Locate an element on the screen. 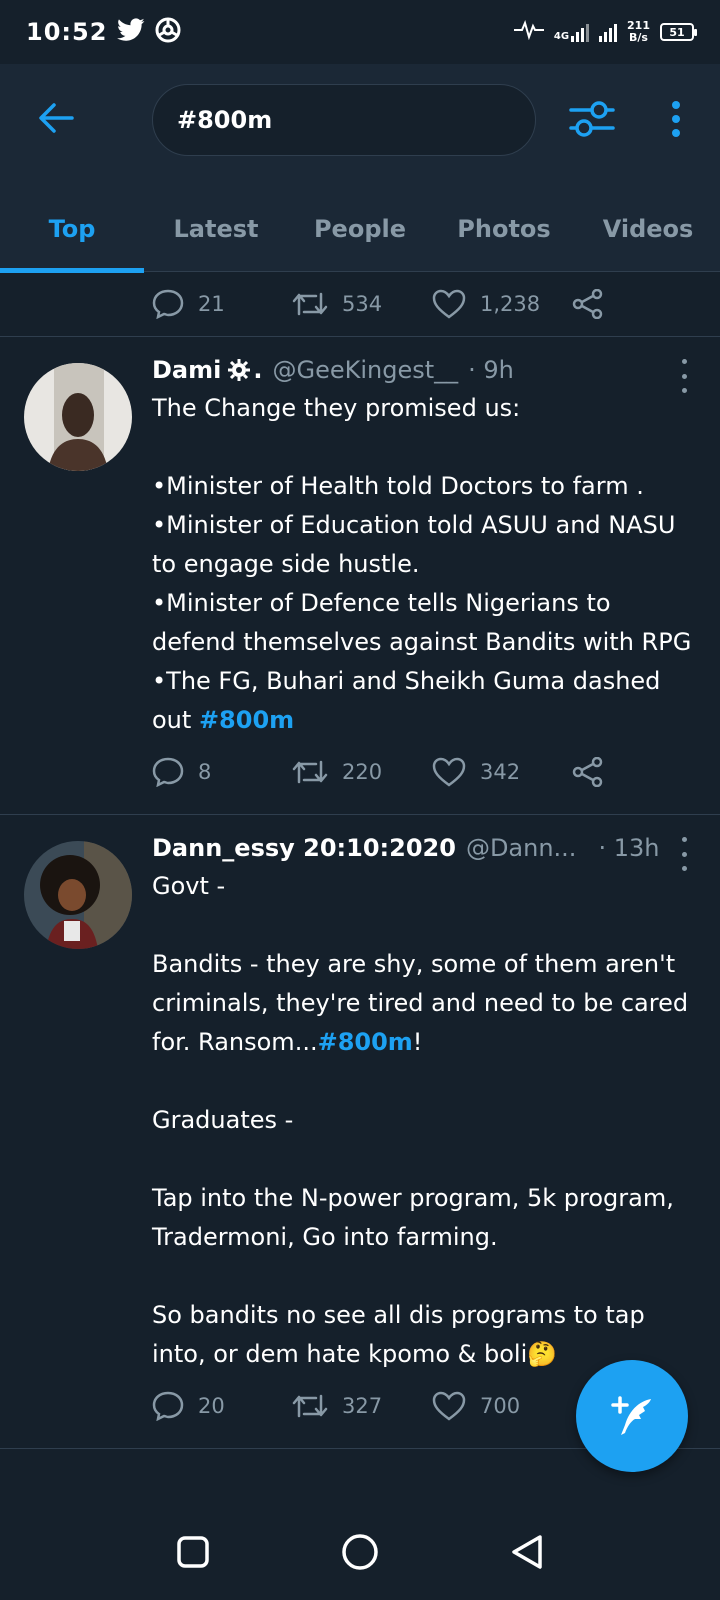 The width and height of the screenshot is (720, 1600). net-speed-unit: B/s is located at coordinates (638, 37).